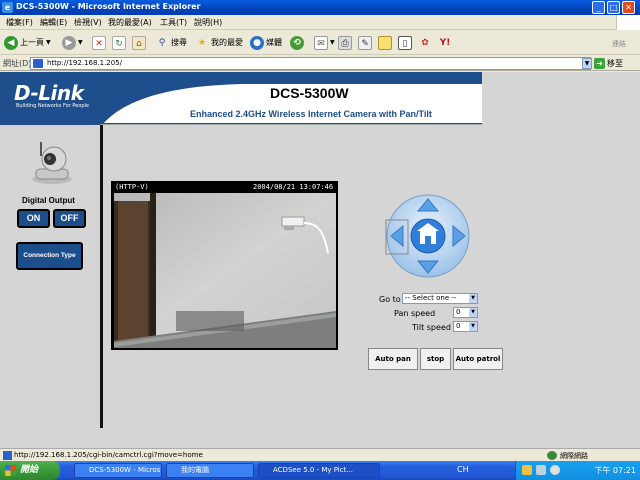  Describe the element at coordinates (458, 312) in the screenshot. I see `pan-speed-value: 0` at that location.